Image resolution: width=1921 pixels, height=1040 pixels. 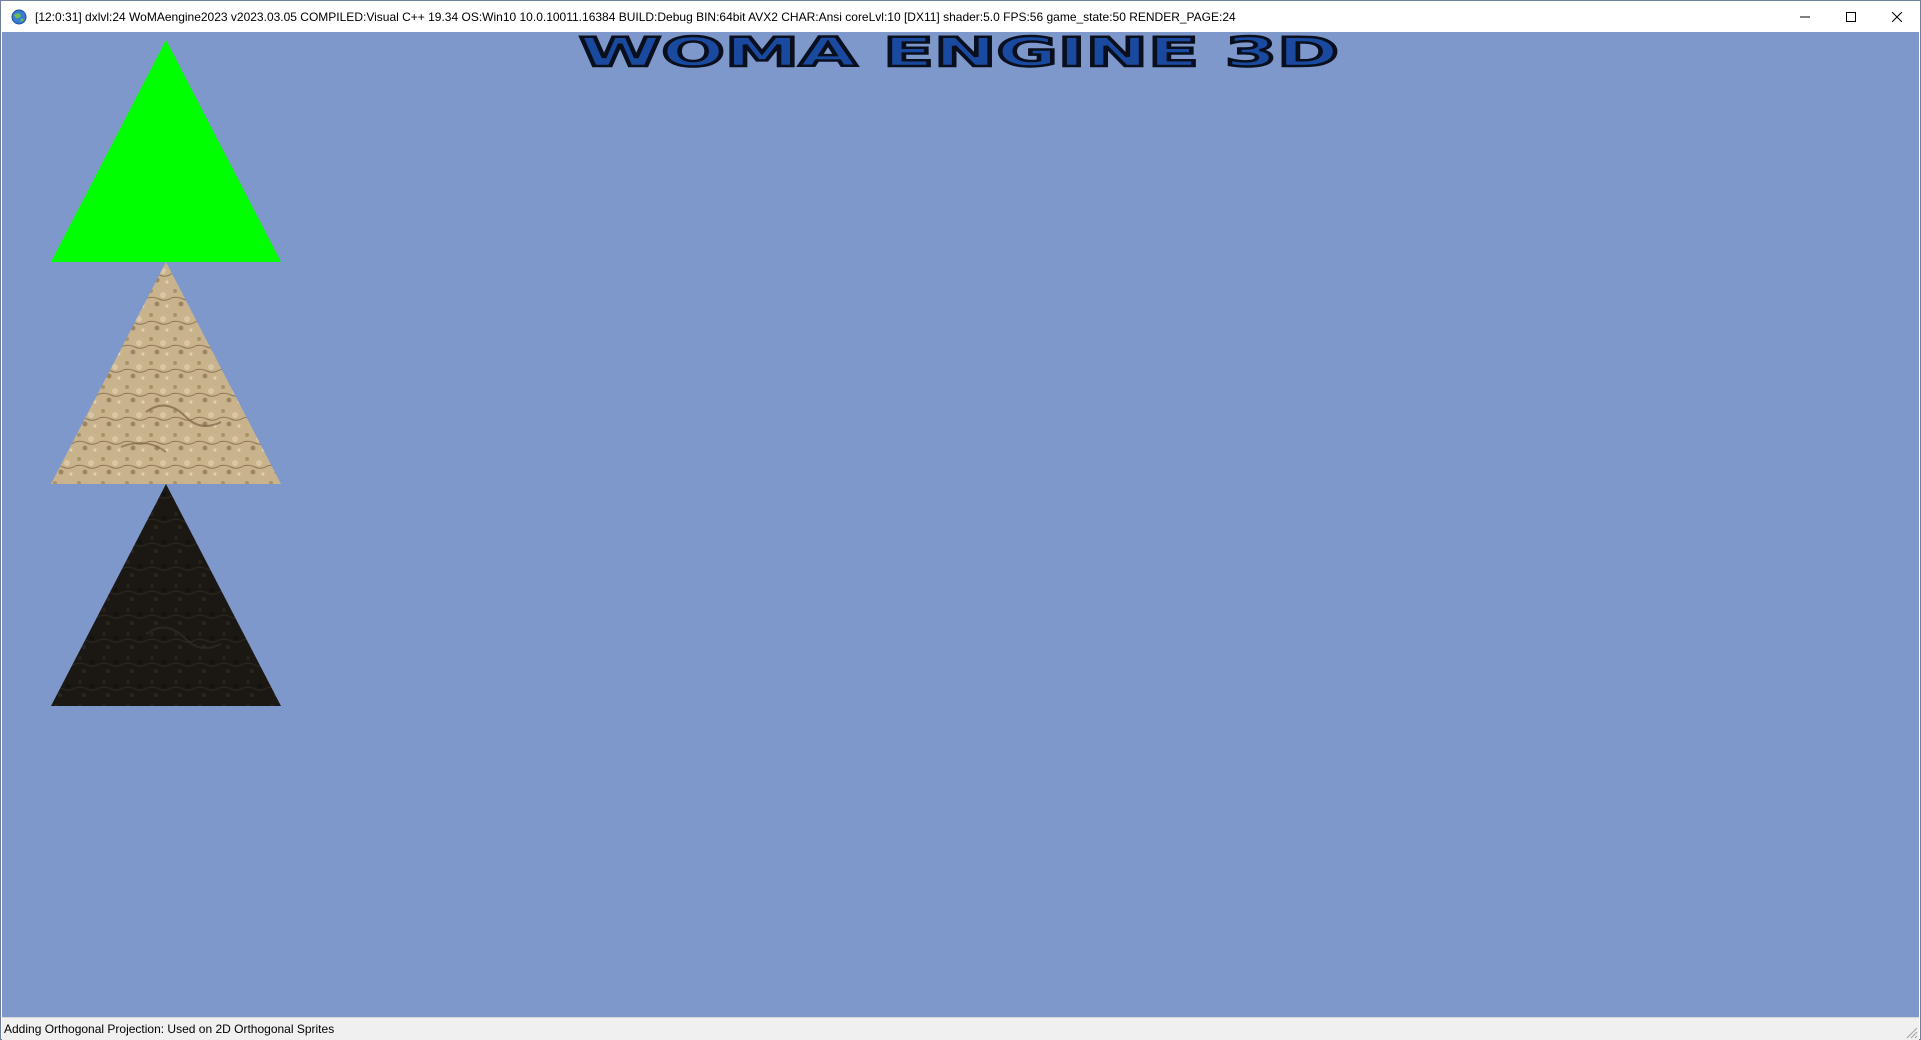 I want to click on maximize-button, so click(x=1851, y=16).